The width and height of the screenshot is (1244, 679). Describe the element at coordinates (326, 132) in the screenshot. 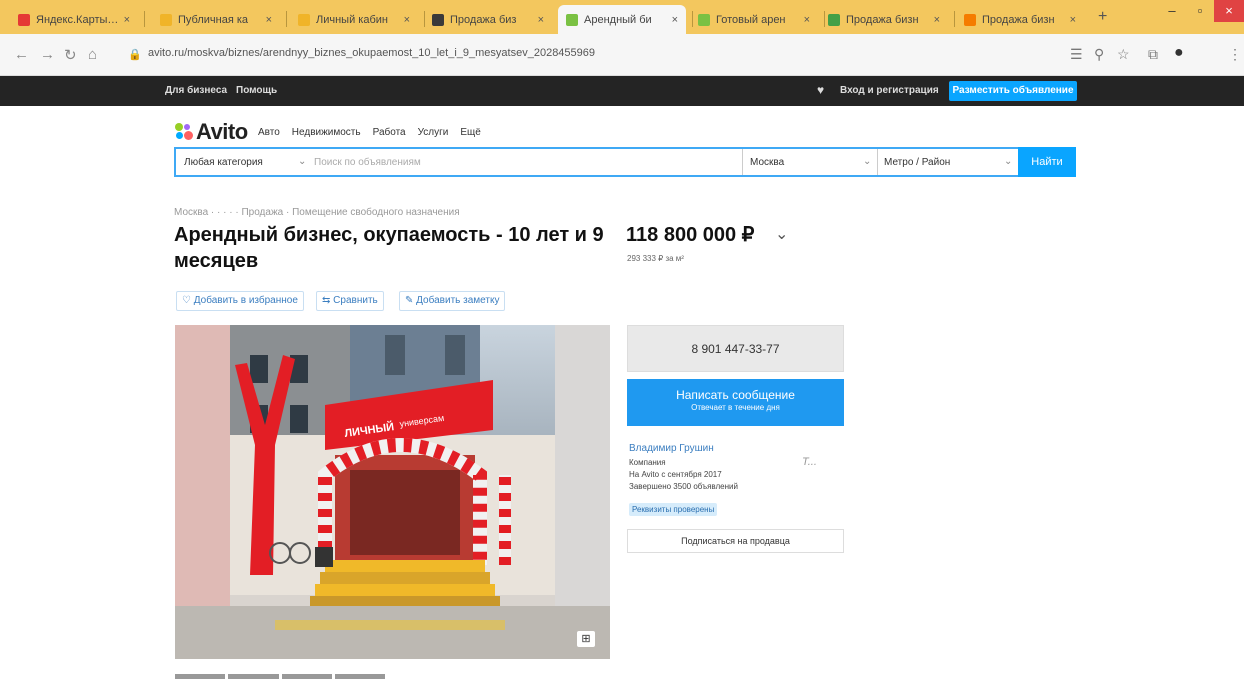

I see `nav-realty: Недвижимость` at that location.